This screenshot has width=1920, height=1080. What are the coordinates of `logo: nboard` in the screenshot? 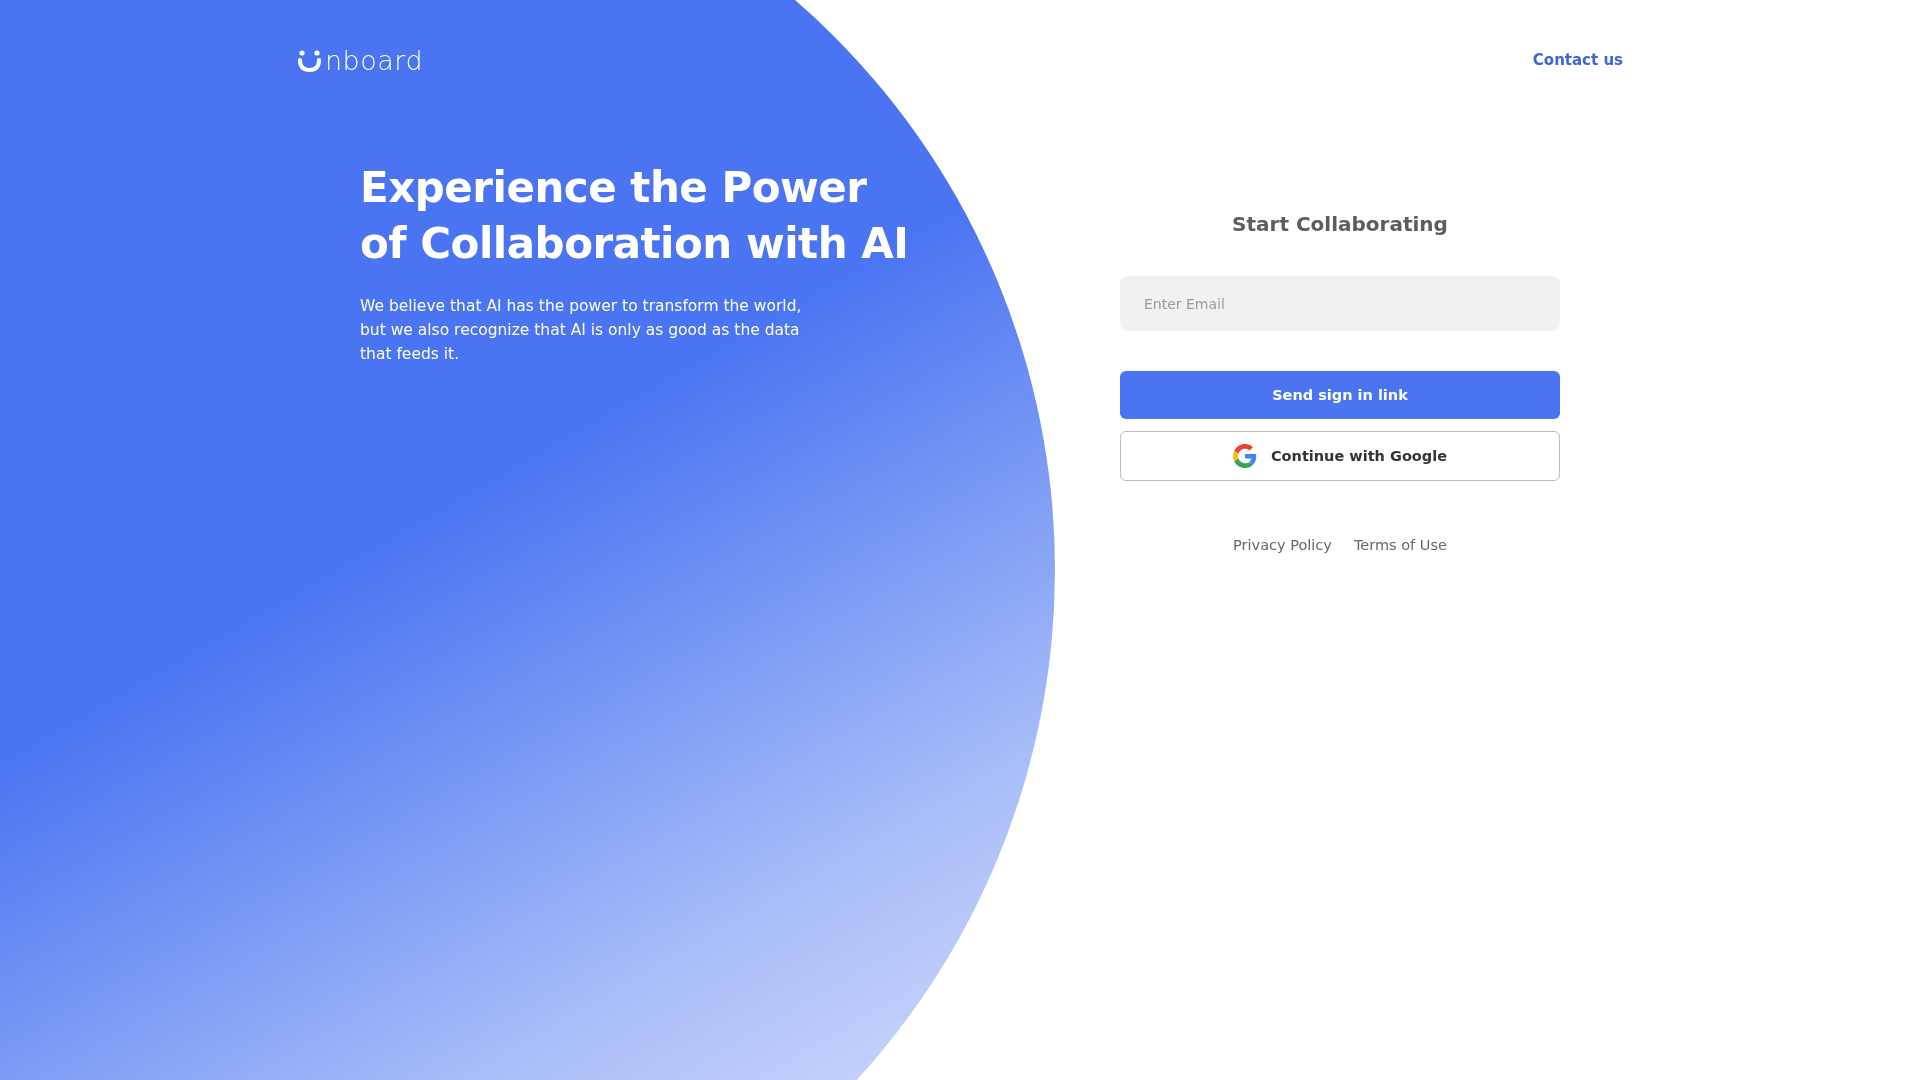 It's located at (360, 60).